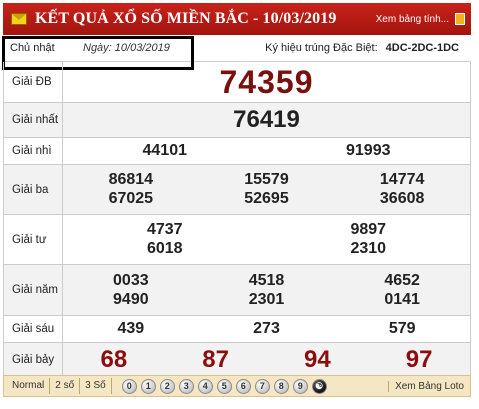 The height and width of the screenshot is (409, 479). Describe the element at coordinates (368, 229) in the screenshot. I see `prize-number: 9897` at that location.